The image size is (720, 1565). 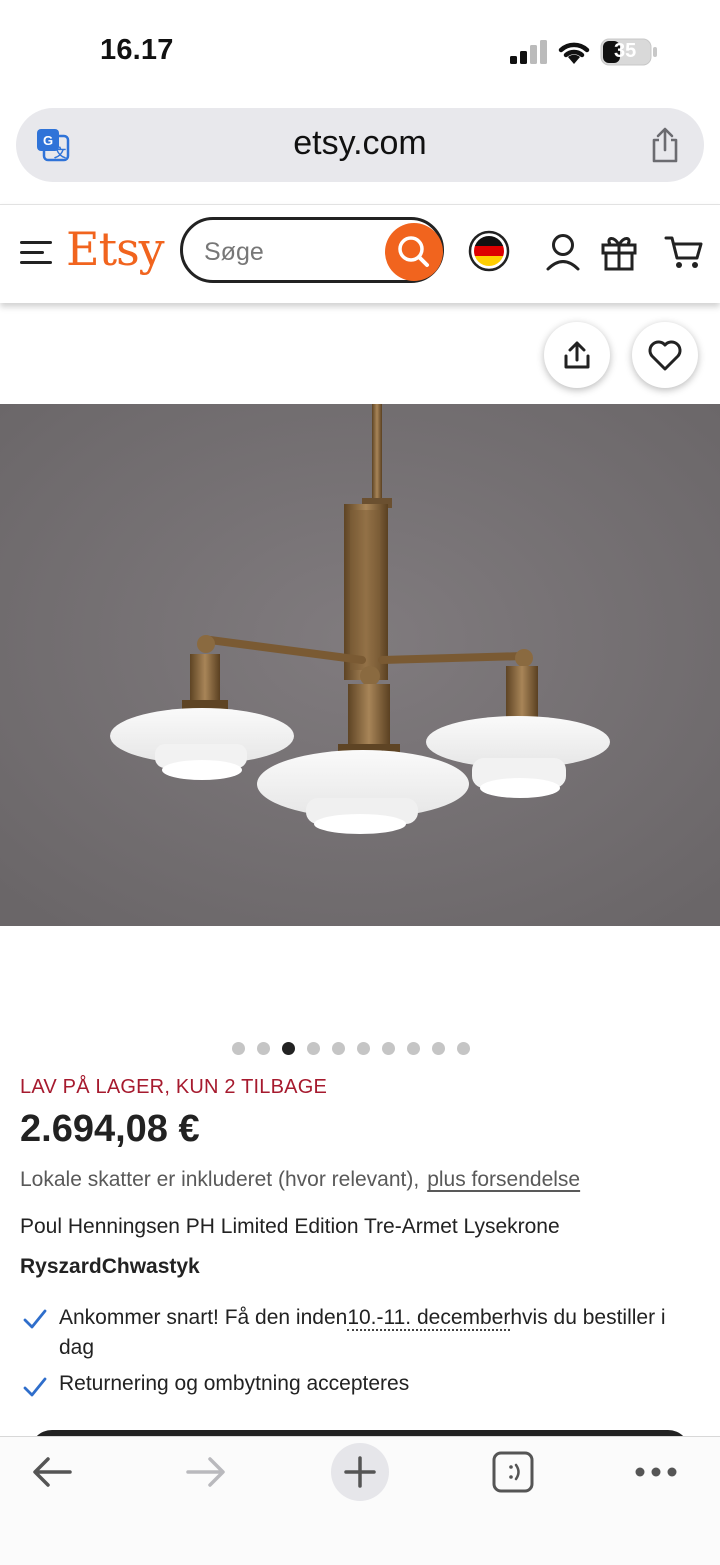 I want to click on pagination-dot-active, so click(x=288, y=1048).